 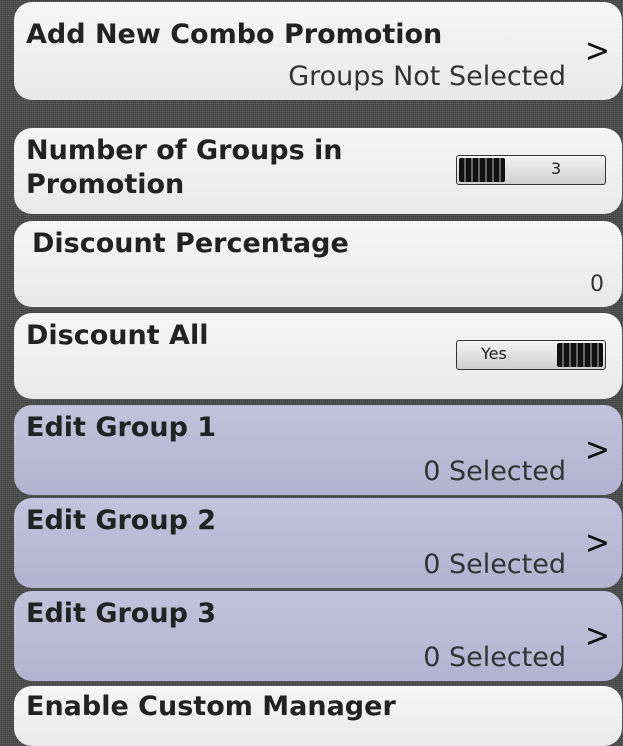 I want to click on row-title: Discount Percentage, so click(x=190, y=243).